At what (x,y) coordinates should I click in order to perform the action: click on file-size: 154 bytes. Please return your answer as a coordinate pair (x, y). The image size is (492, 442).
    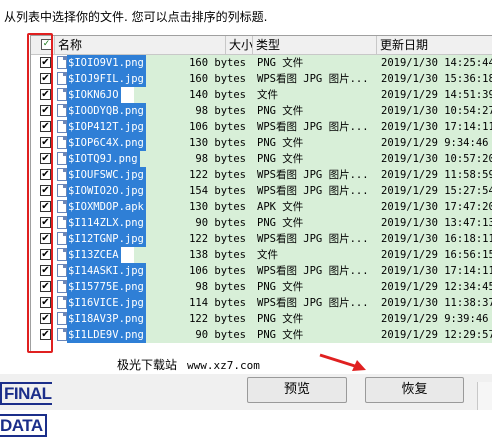
    Looking at the image, I should click on (217, 191).